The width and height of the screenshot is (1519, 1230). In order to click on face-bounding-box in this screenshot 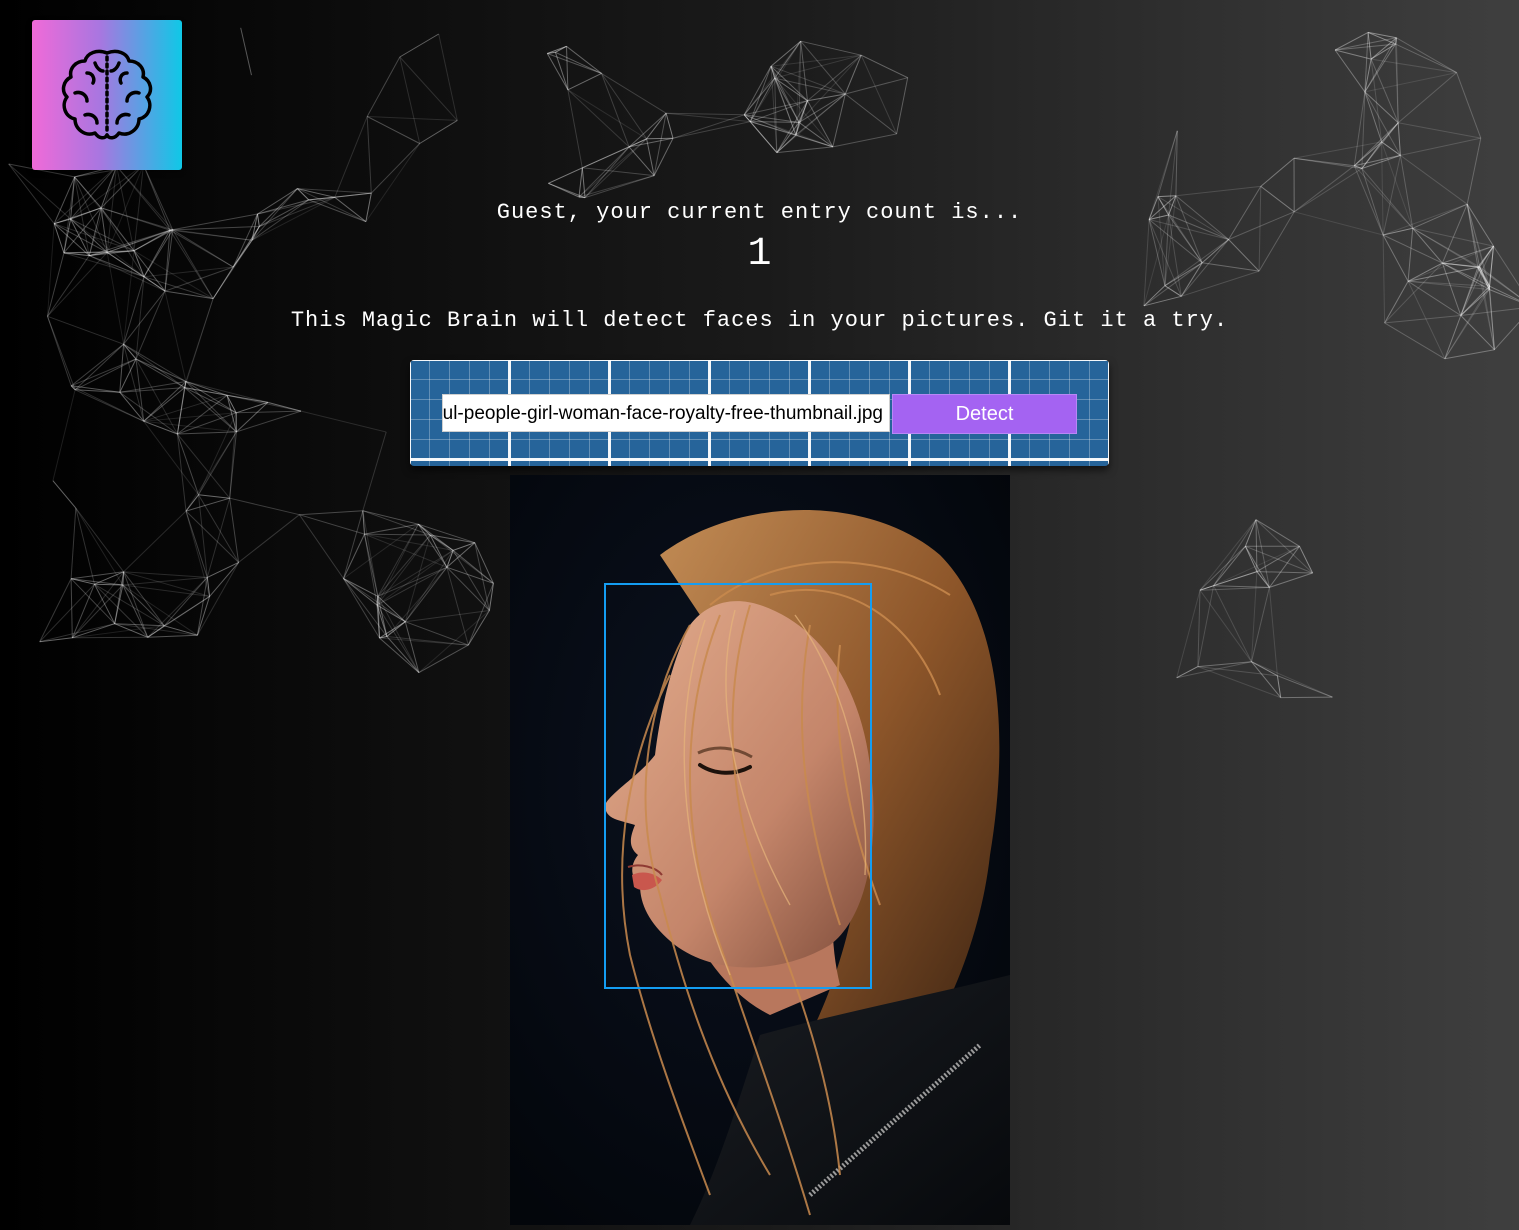, I will do `click(738, 786)`.